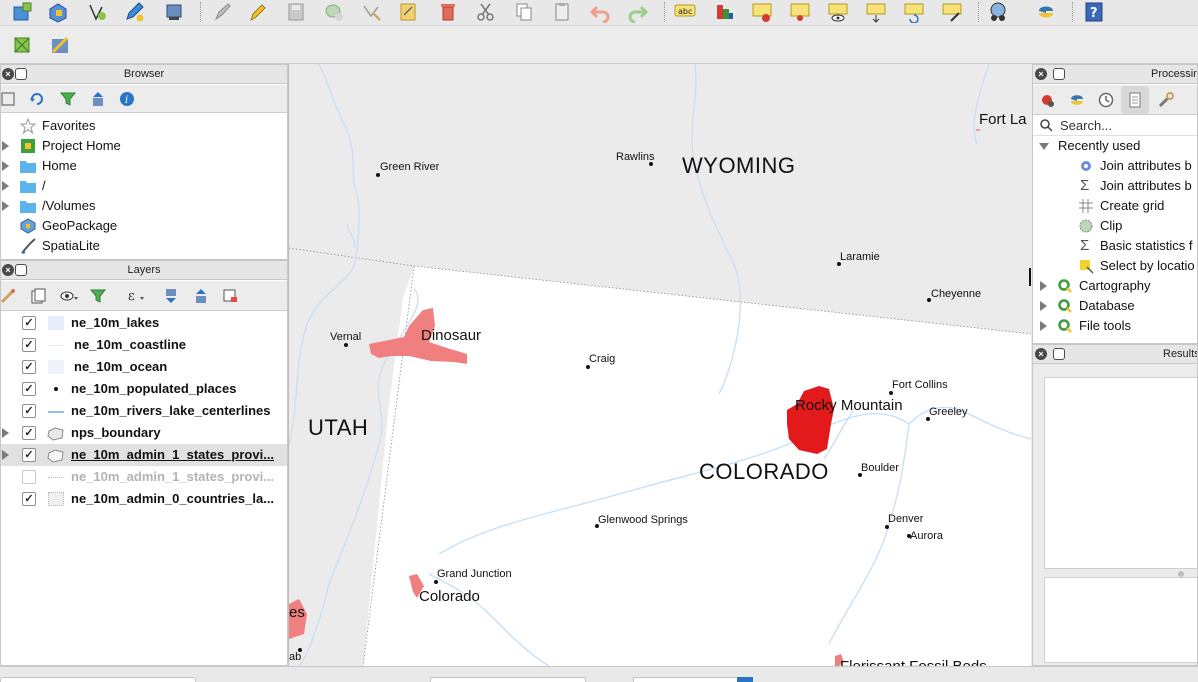  I want to click on open-project-icon, so click(58, 12).